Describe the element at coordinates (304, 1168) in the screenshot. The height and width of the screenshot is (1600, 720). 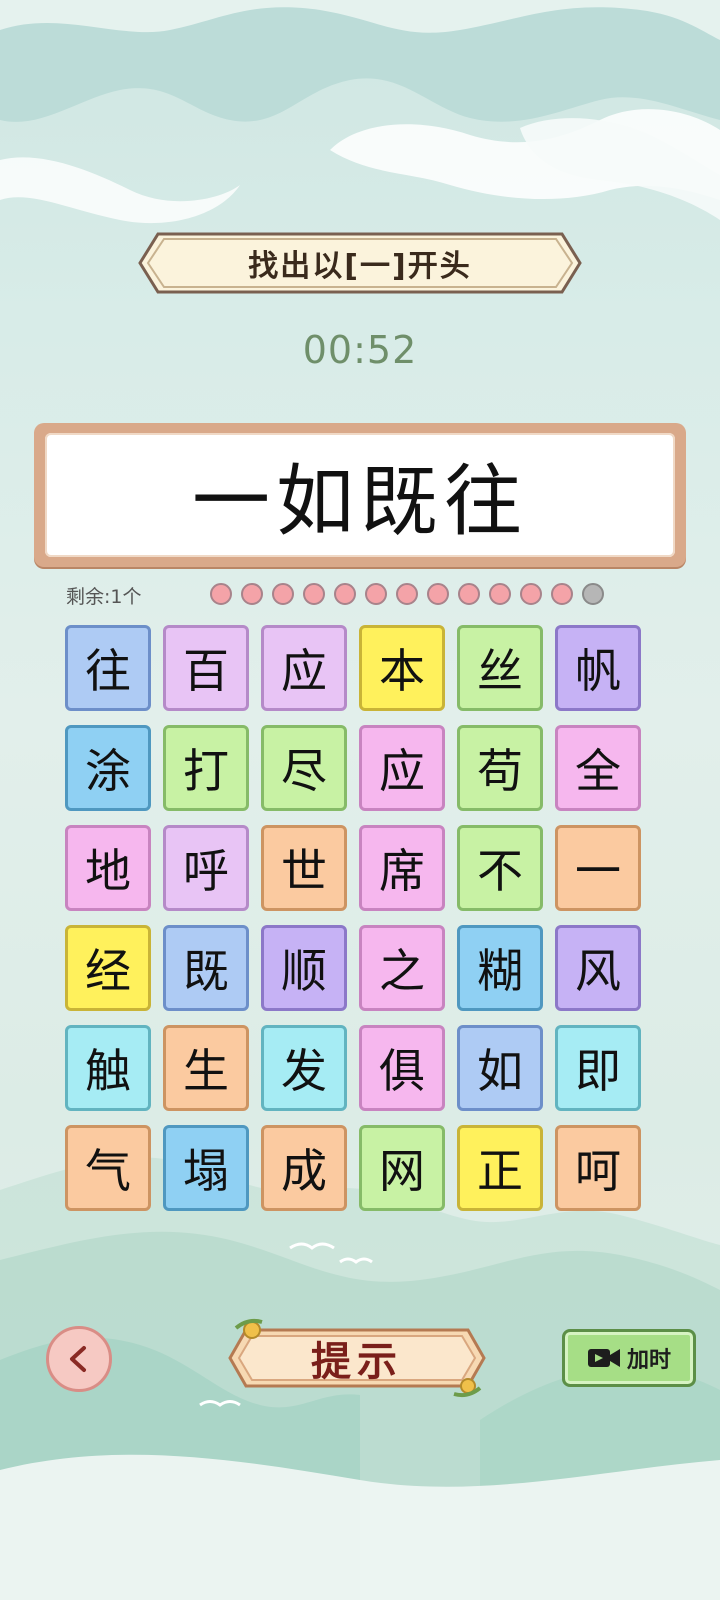
I see `character-tile: 成` at that location.